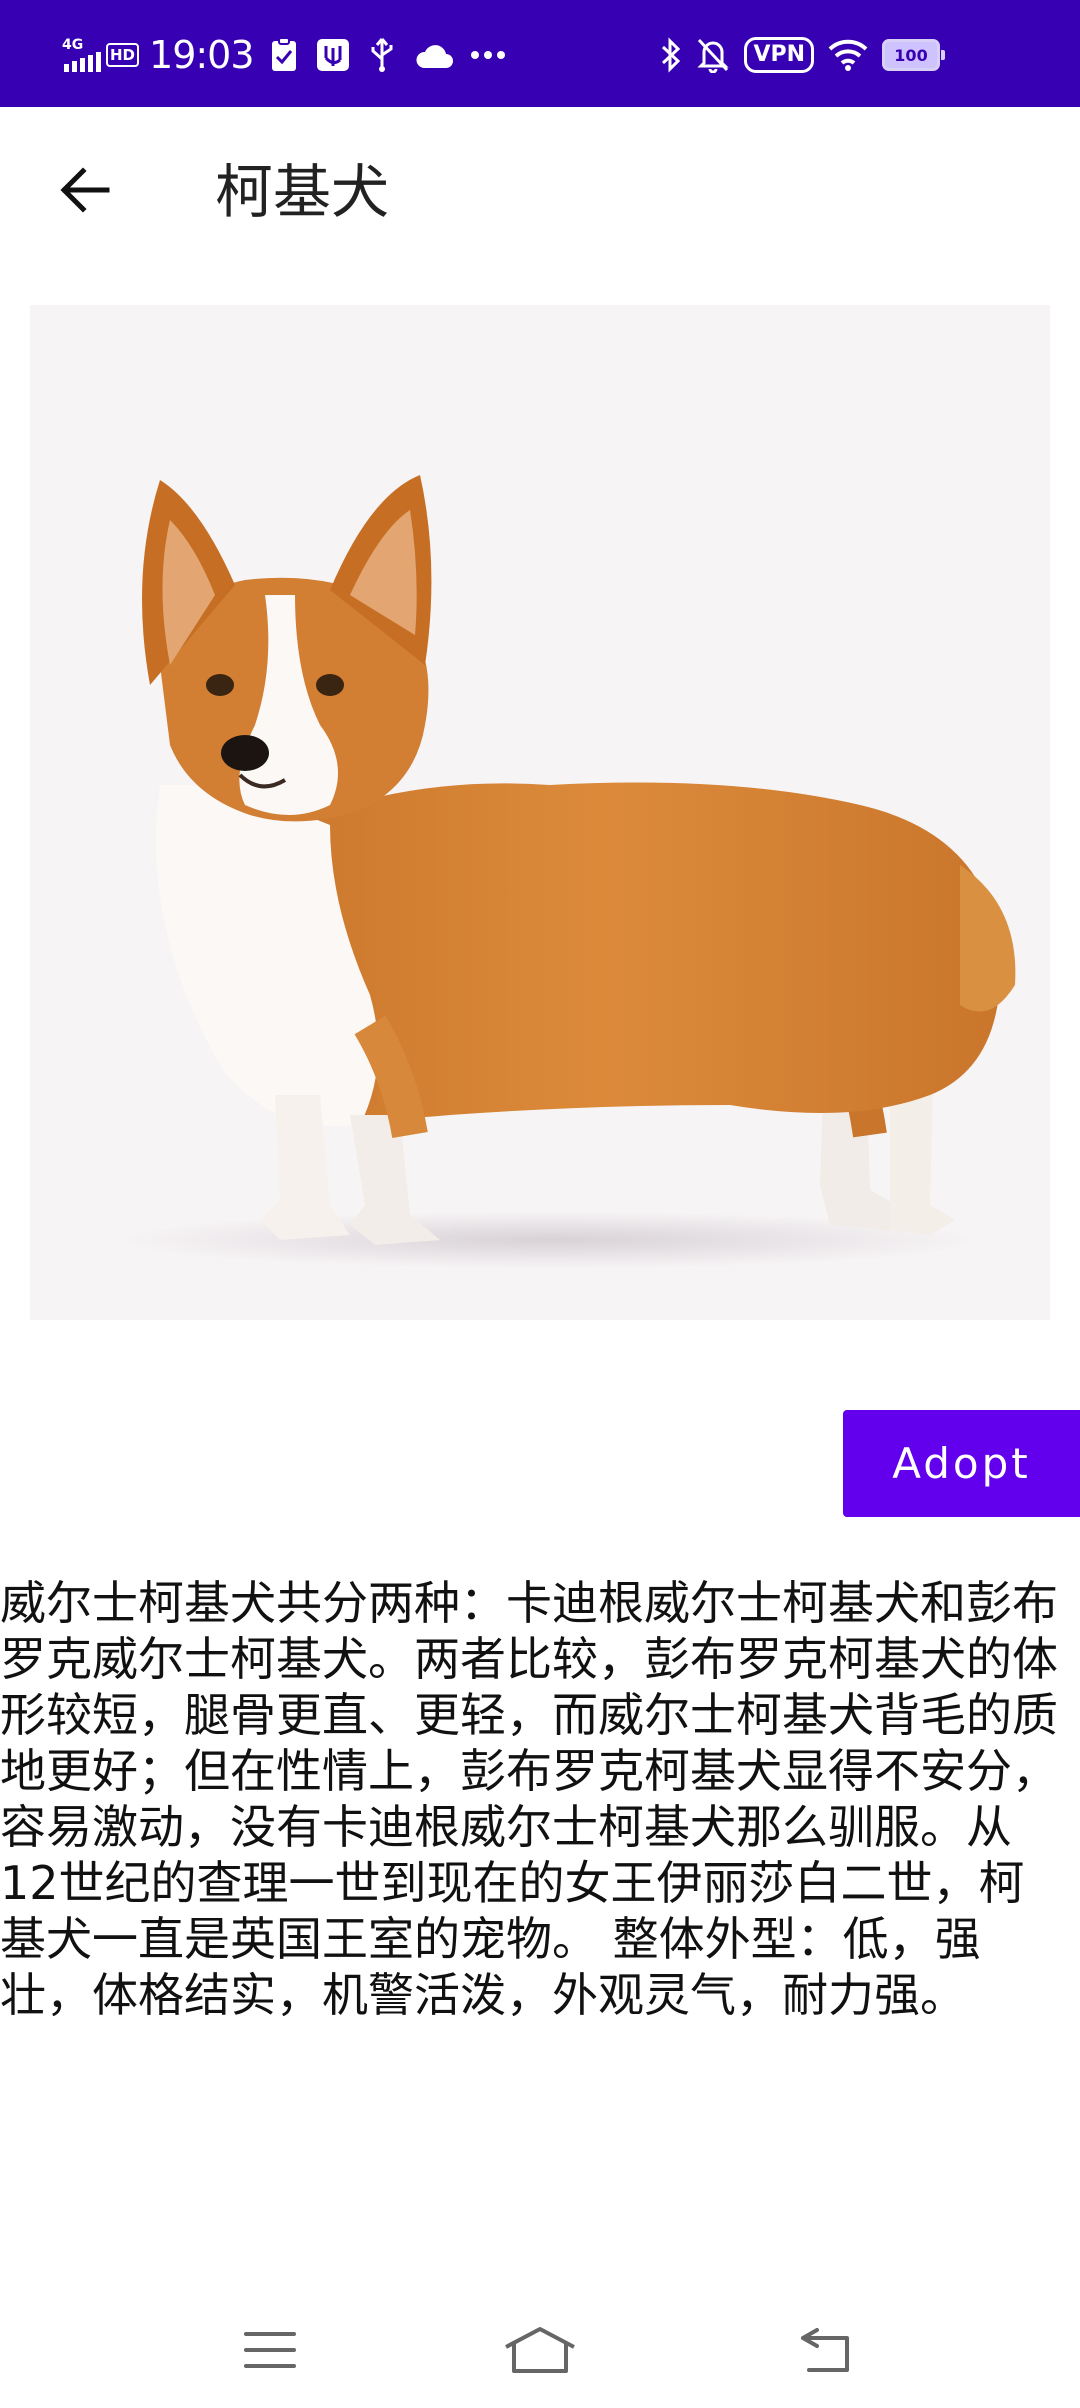  I want to click on menu-icon, so click(270, 2350).